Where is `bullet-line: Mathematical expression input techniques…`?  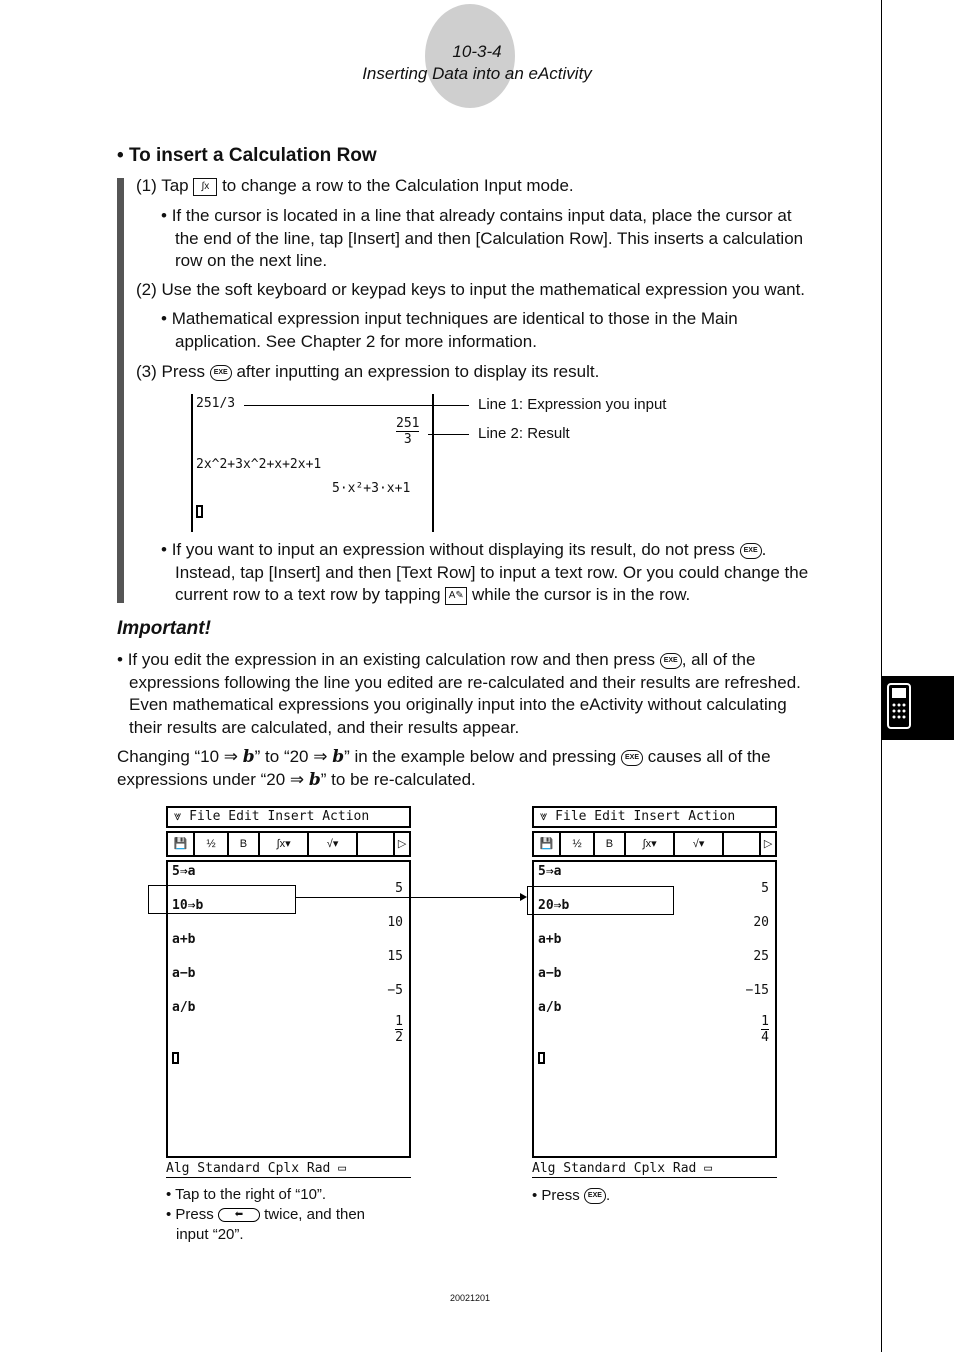
bullet-line: Mathematical expression input techniques… is located at coordinates (454, 318).